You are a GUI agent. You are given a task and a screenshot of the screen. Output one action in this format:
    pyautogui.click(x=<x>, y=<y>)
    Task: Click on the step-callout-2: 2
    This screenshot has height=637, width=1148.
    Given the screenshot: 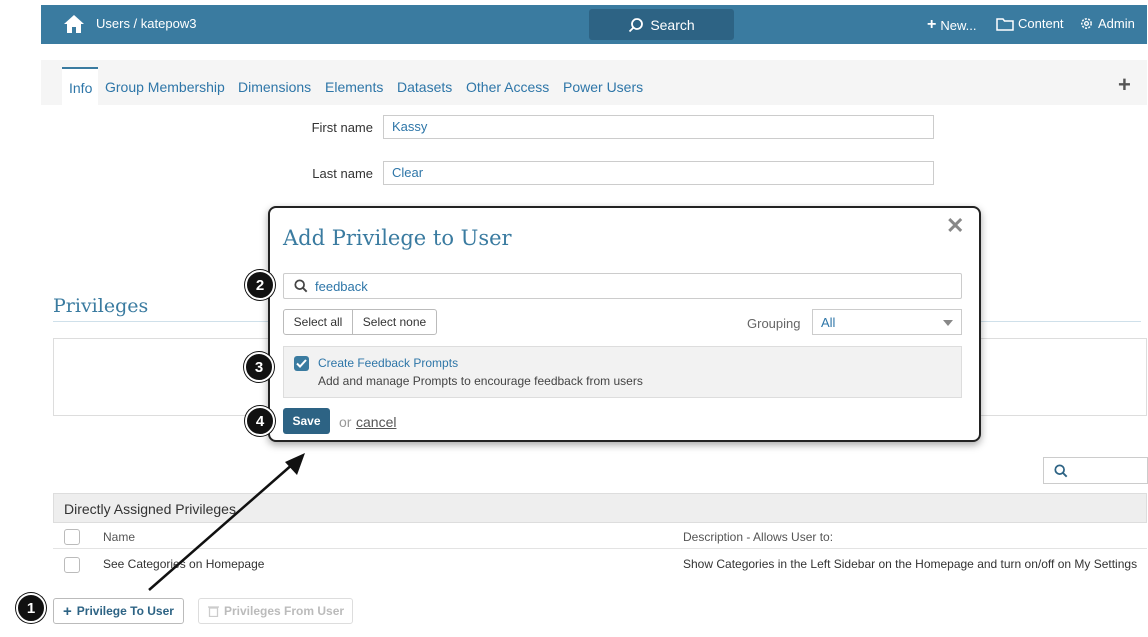 What is the action you would take?
    pyautogui.click(x=260, y=285)
    